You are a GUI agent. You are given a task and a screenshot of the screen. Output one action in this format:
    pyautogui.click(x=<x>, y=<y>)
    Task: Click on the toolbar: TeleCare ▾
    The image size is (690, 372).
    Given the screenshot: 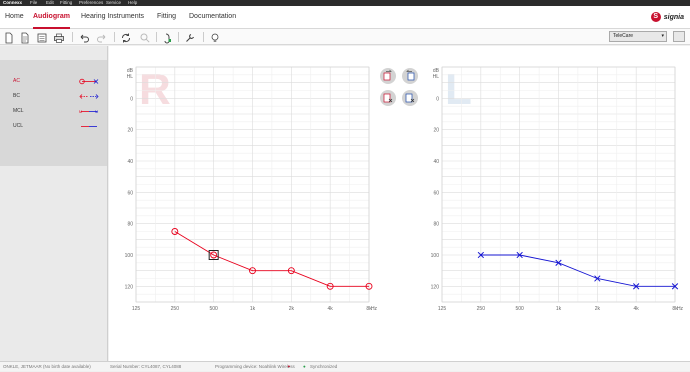 What is the action you would take?
    pyautogui.click(x=345, y=37)
    